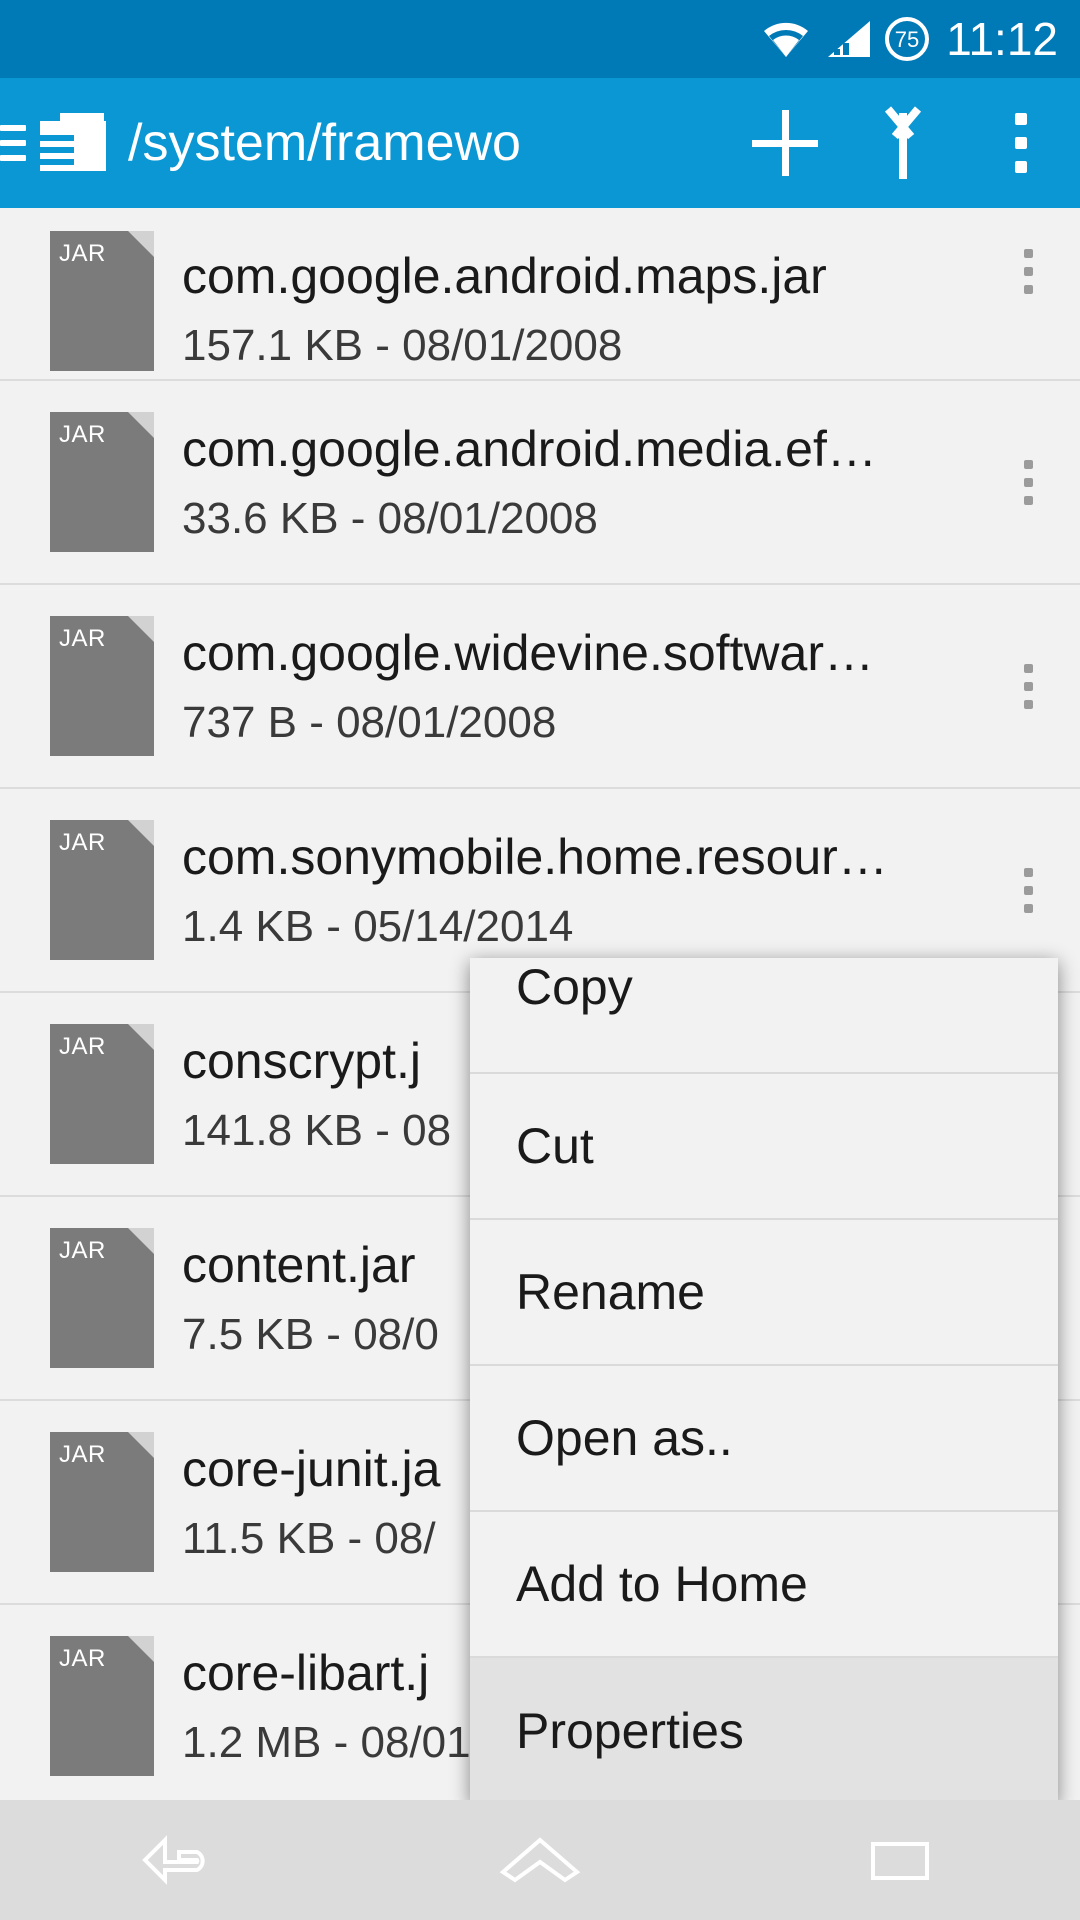  Describe the element at coordinates (662, 1584) in the screenshot. I see `menu-item-label: Add to Home` at that location.